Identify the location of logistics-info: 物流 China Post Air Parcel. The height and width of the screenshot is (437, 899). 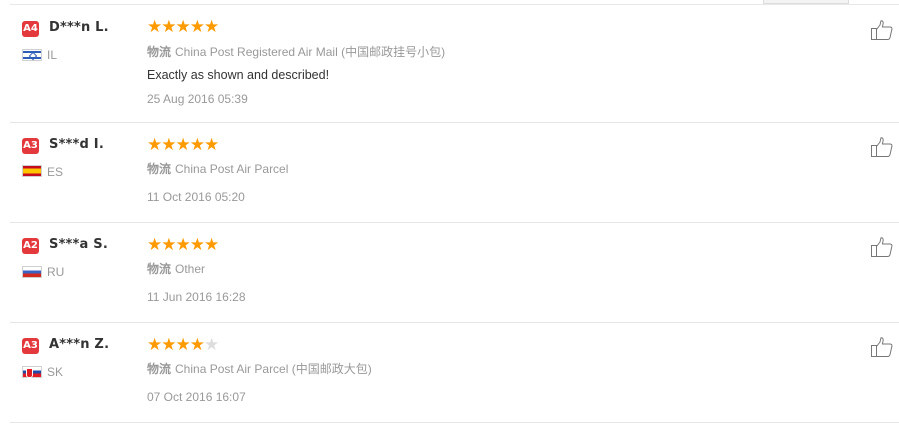
(217, 168).